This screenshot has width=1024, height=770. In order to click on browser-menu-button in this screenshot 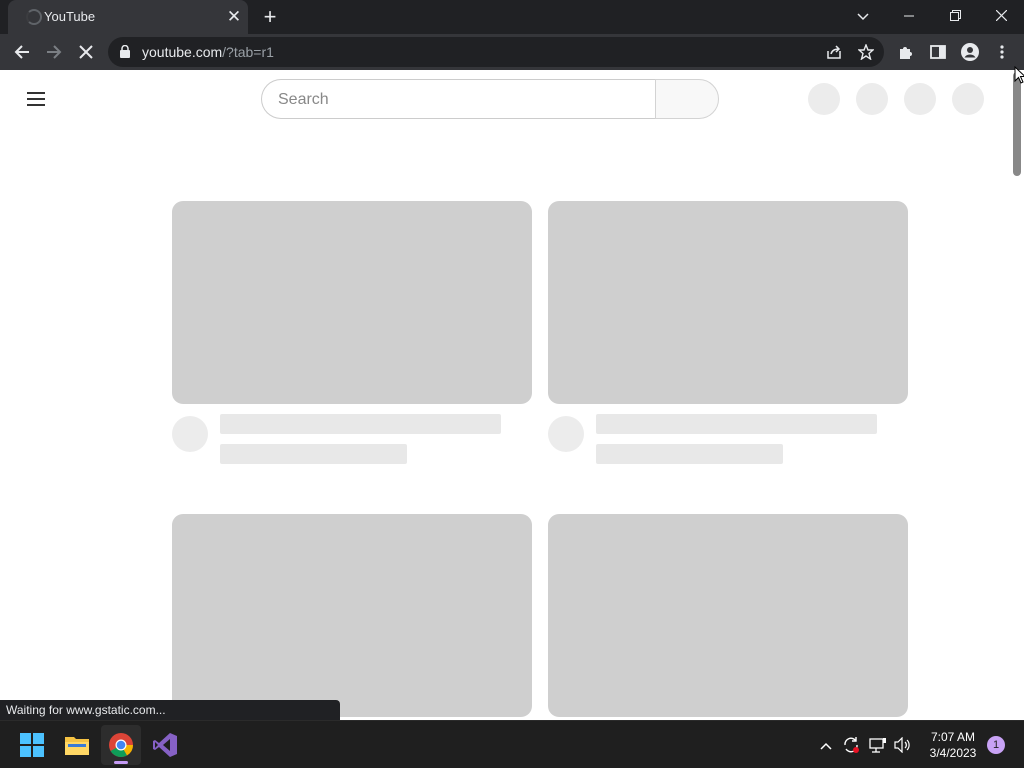, I will do `click(1002, 52)`.